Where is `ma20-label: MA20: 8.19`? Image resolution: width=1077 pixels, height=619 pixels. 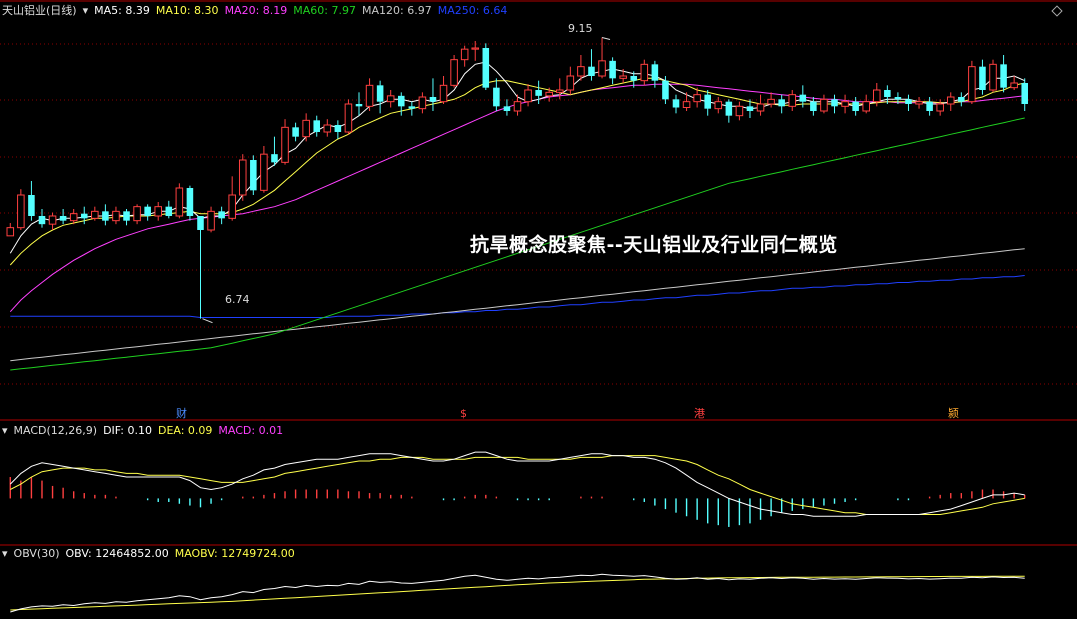
ma20-label: MA20: 8.19 is located at coordinates (256, 10).